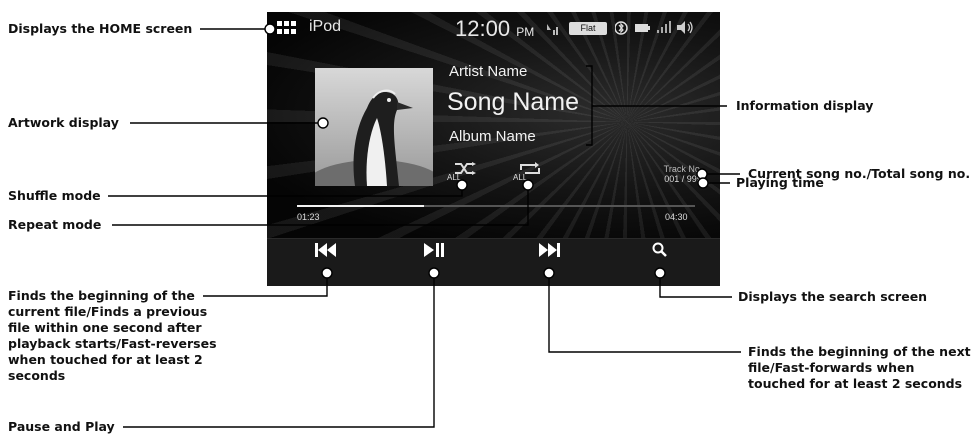 This screenshot has width=975, height=435. I want to click on skip-previous-icon, so click(325, 250).